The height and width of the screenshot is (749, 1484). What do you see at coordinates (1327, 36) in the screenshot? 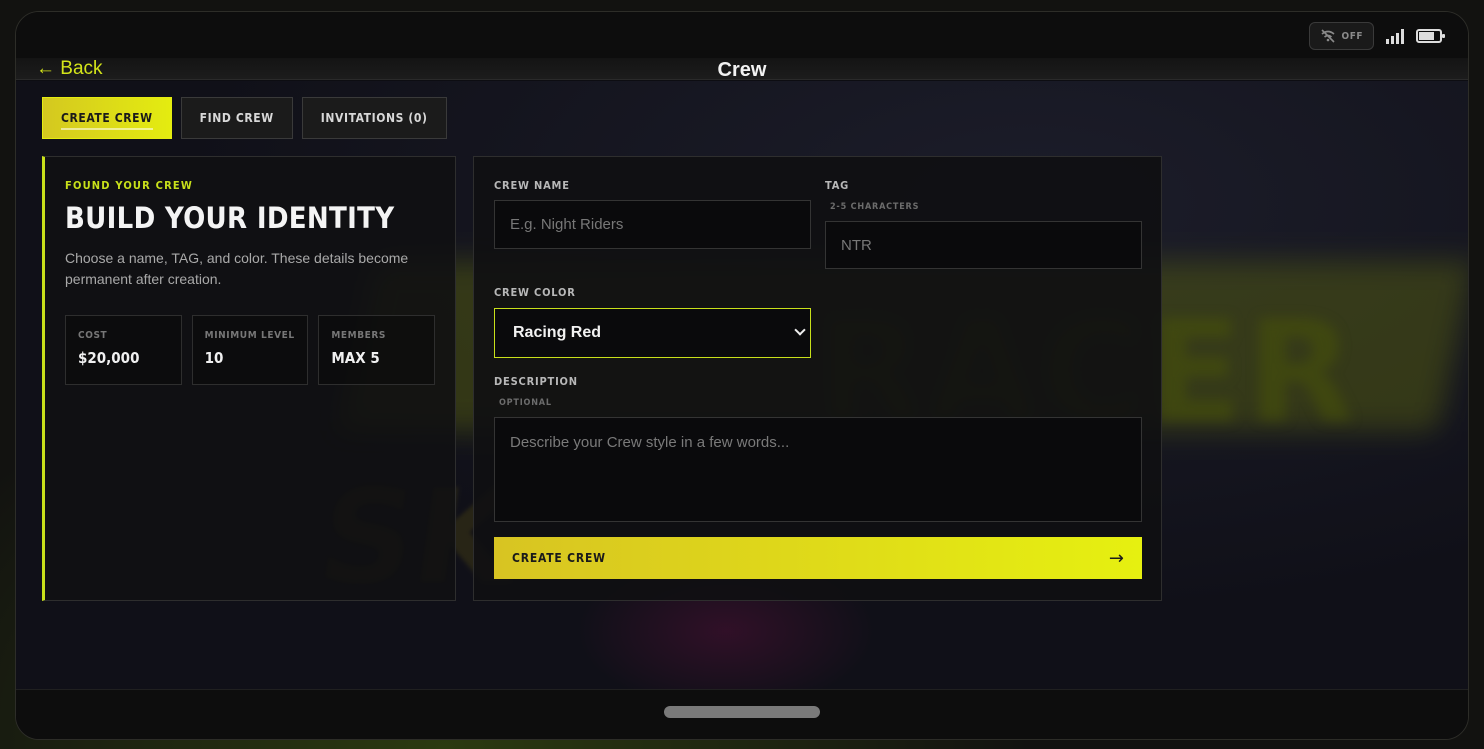
I see `no-wifi-icon` at bounding box center [1327, 36].